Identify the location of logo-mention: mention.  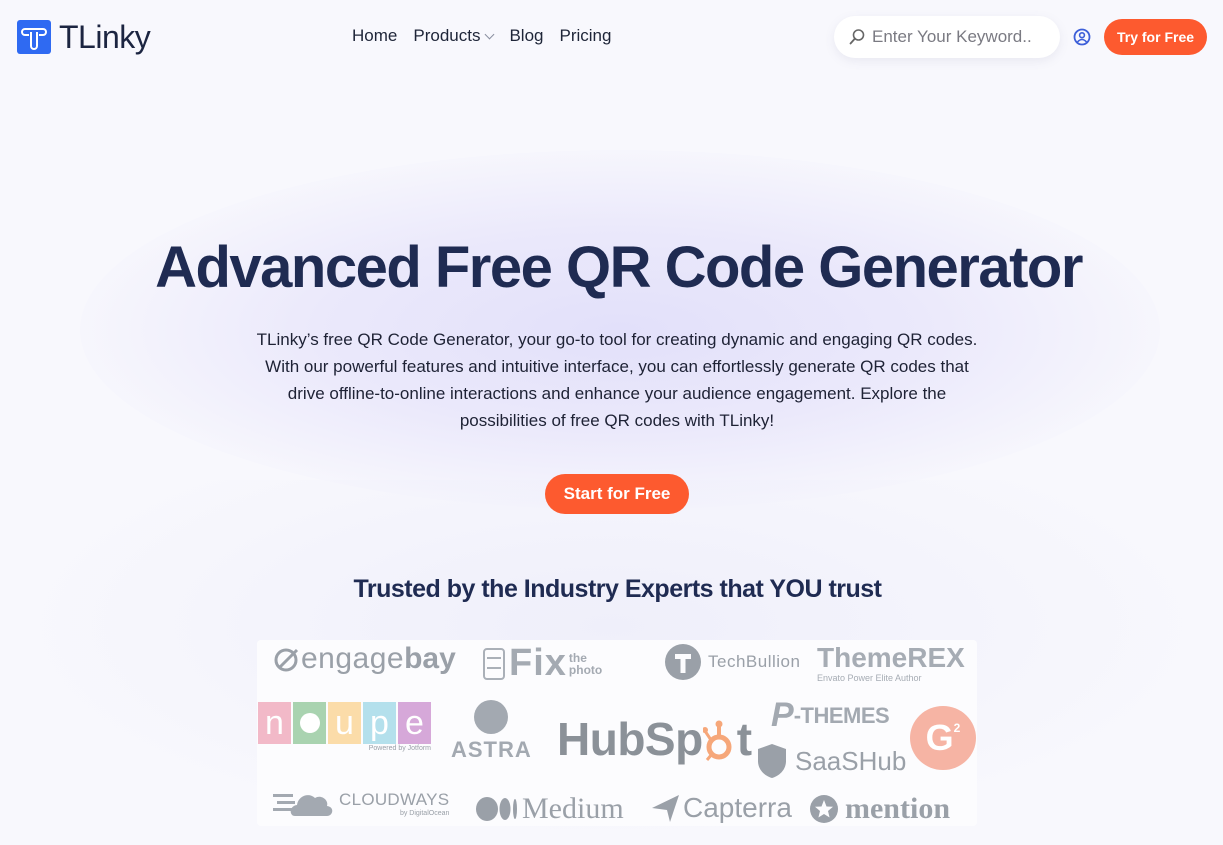
(879, 809).